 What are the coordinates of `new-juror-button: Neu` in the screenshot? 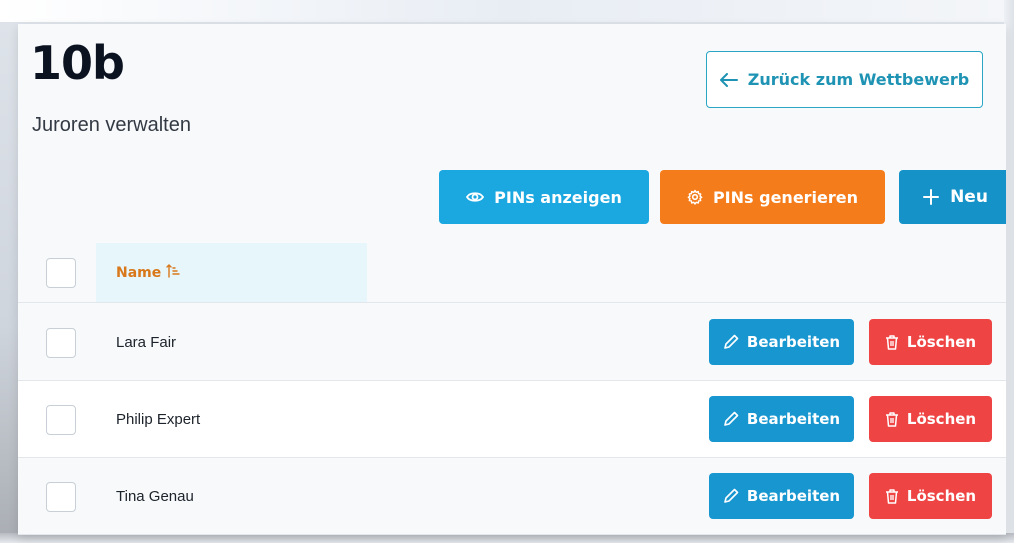 It's located at (952, 197).